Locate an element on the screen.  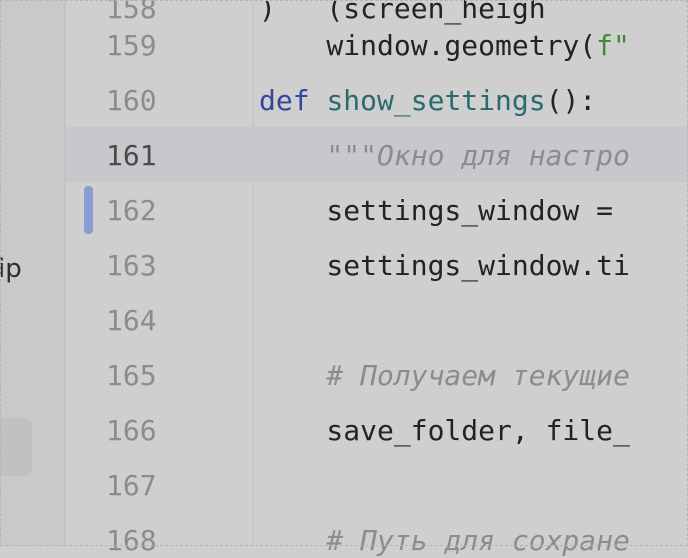
code-line: window.geometry(f" is located at coordinates (444, 46).